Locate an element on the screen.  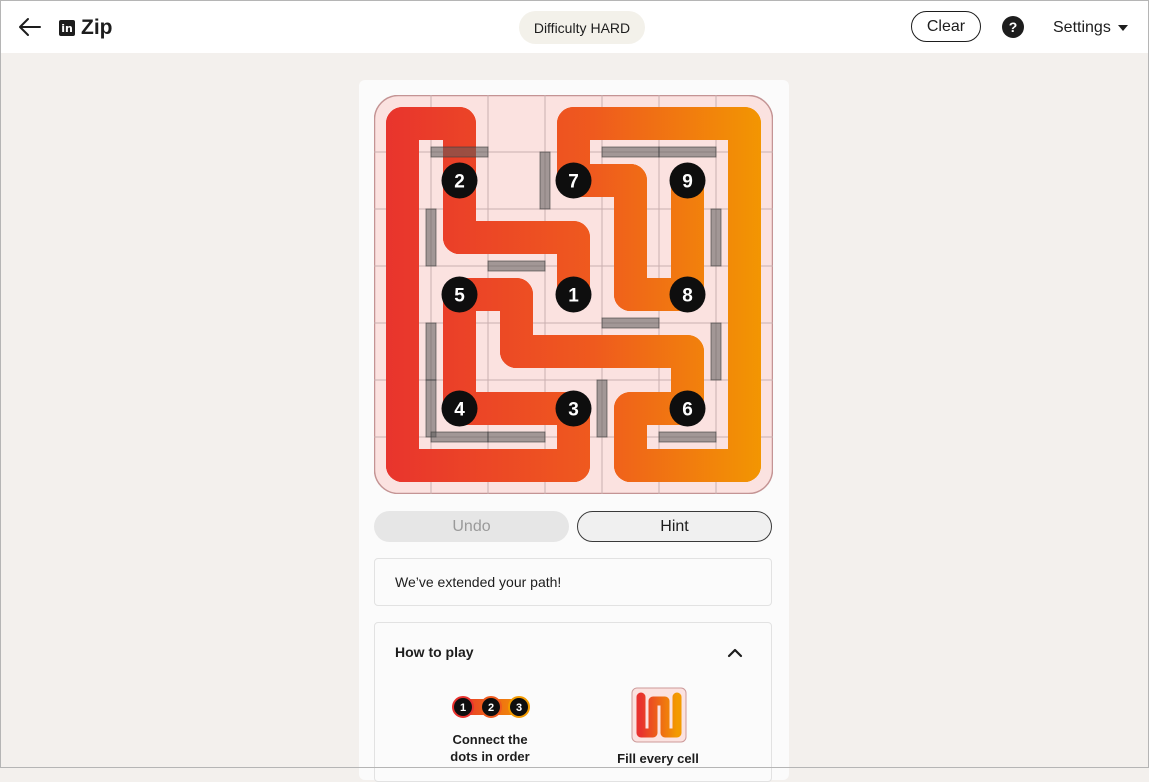
connect-dots-illustration: 1 2 3 is located at coordinates (491, 707).